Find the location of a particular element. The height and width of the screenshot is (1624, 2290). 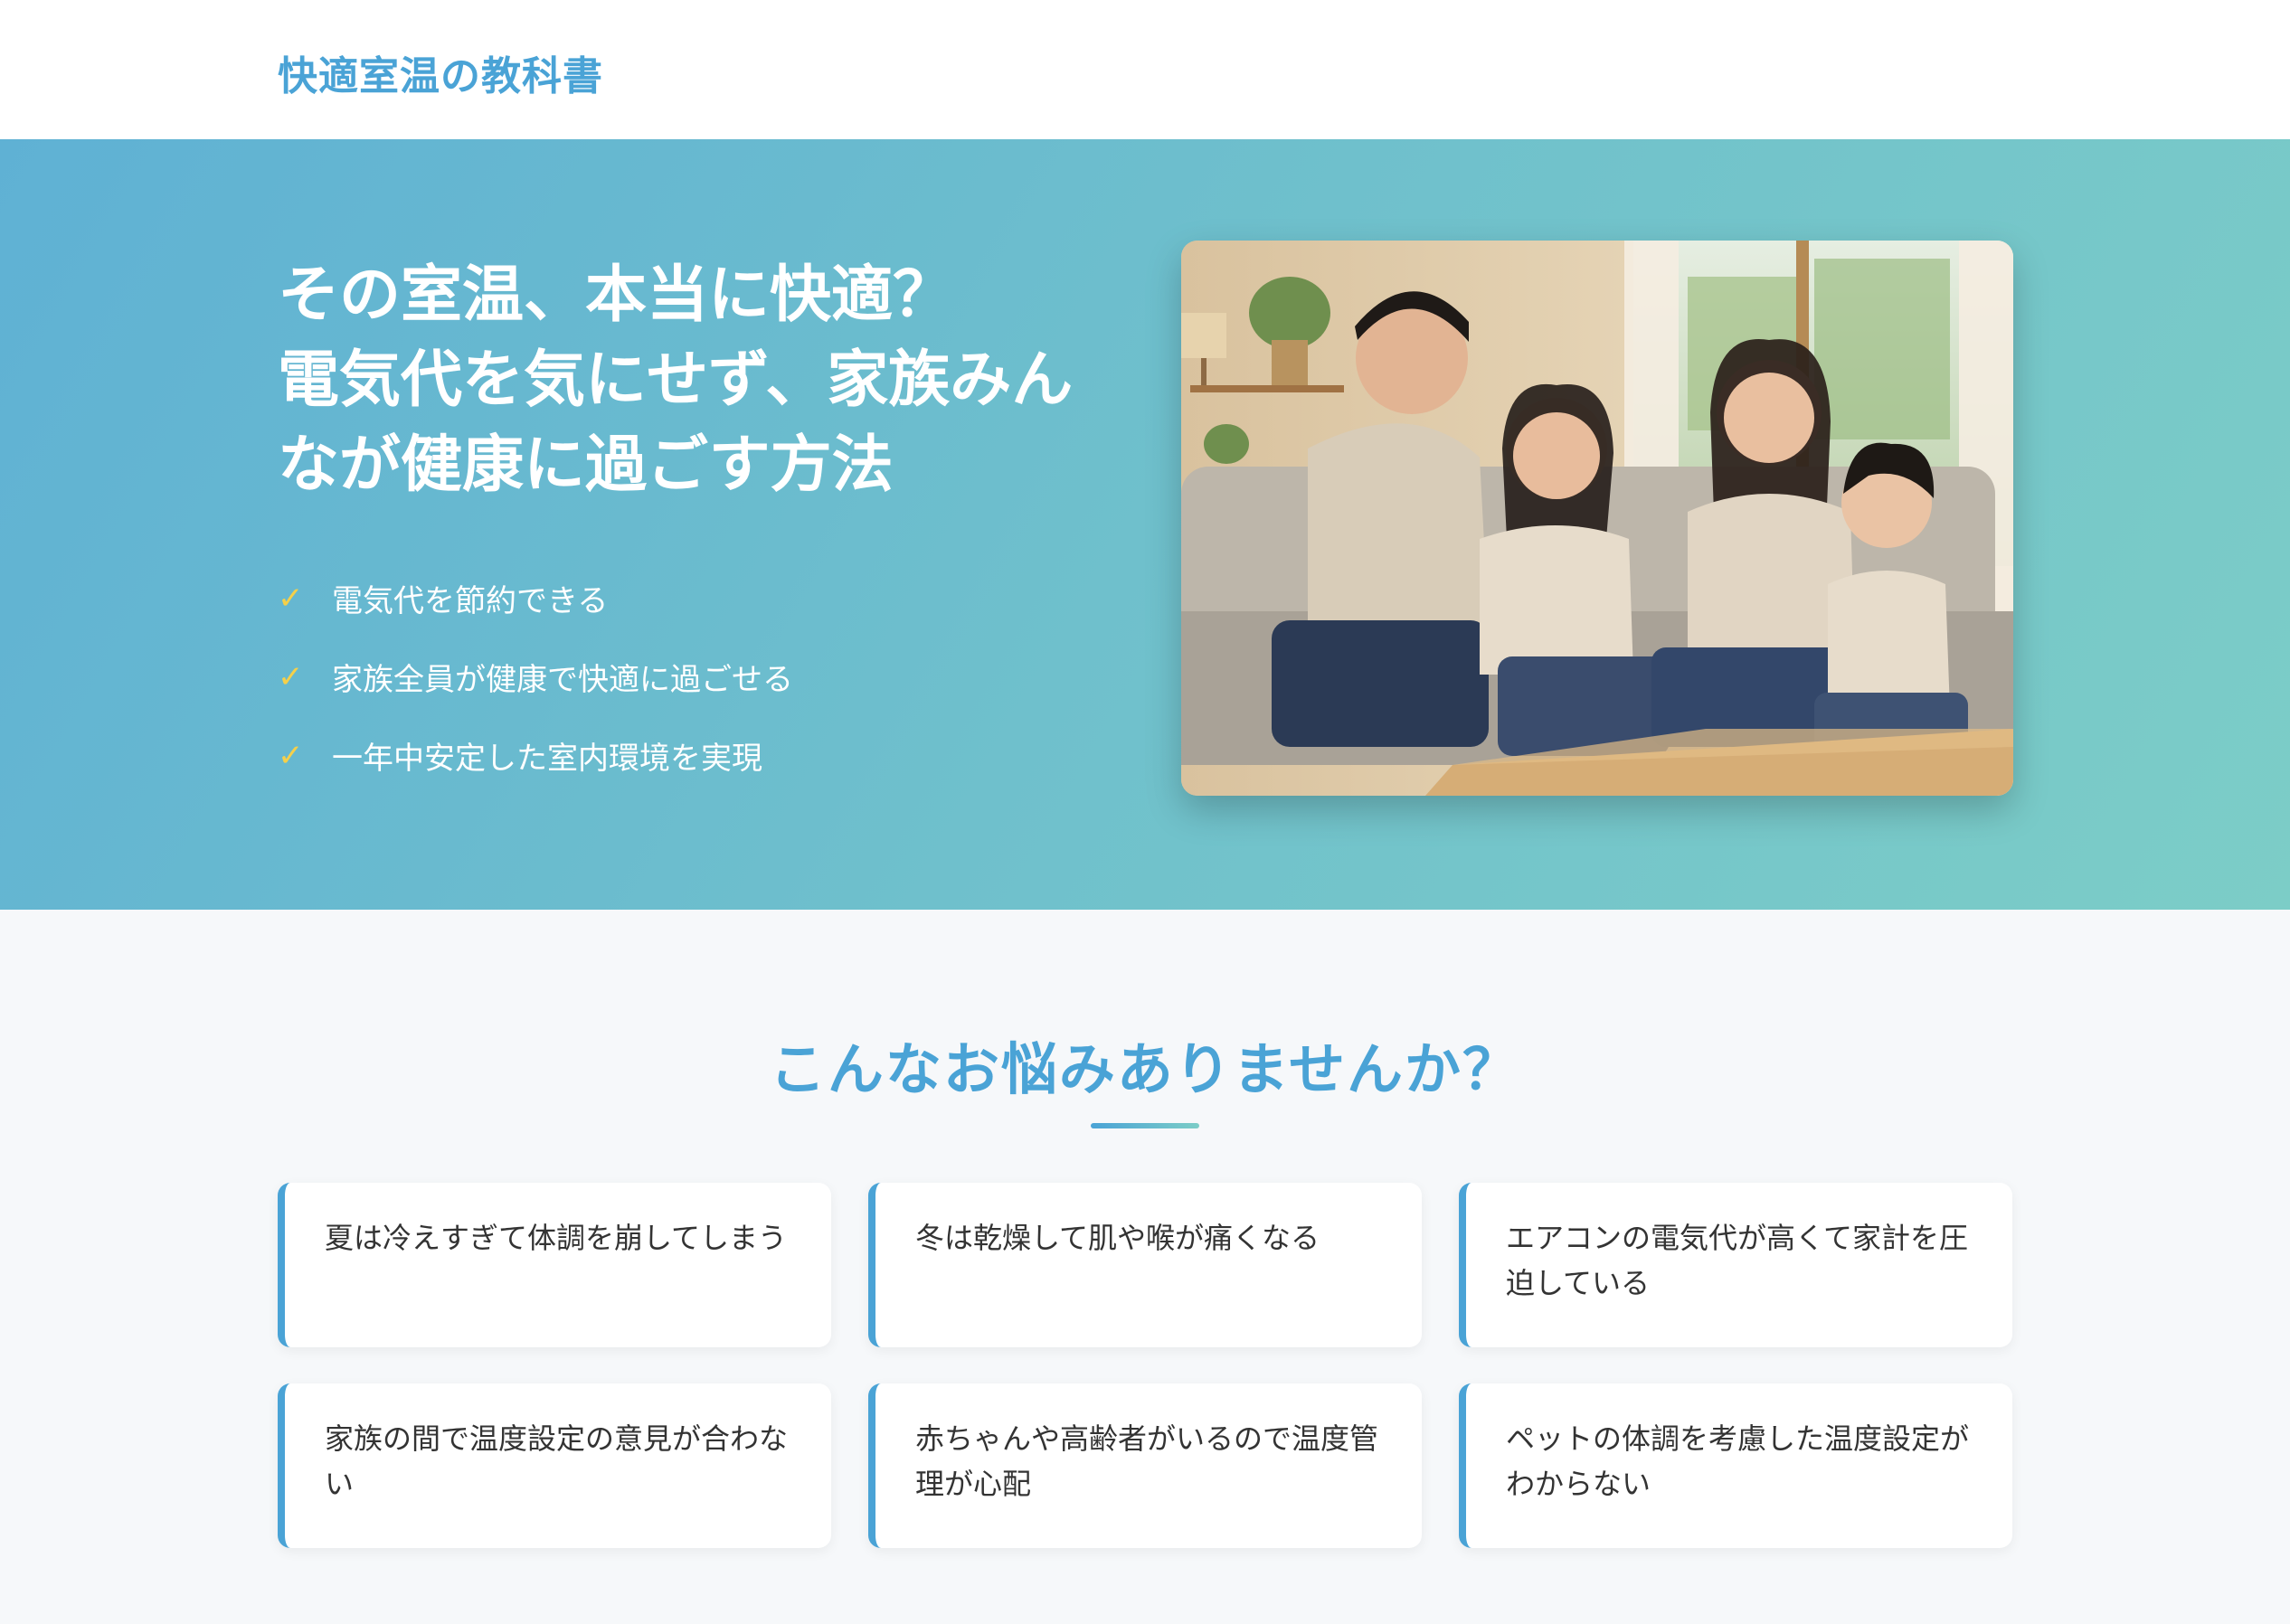

problem-card: 赤ちゃんや高齢者がいるので温度管理が心配 is located at coordinates (1145, 1466).